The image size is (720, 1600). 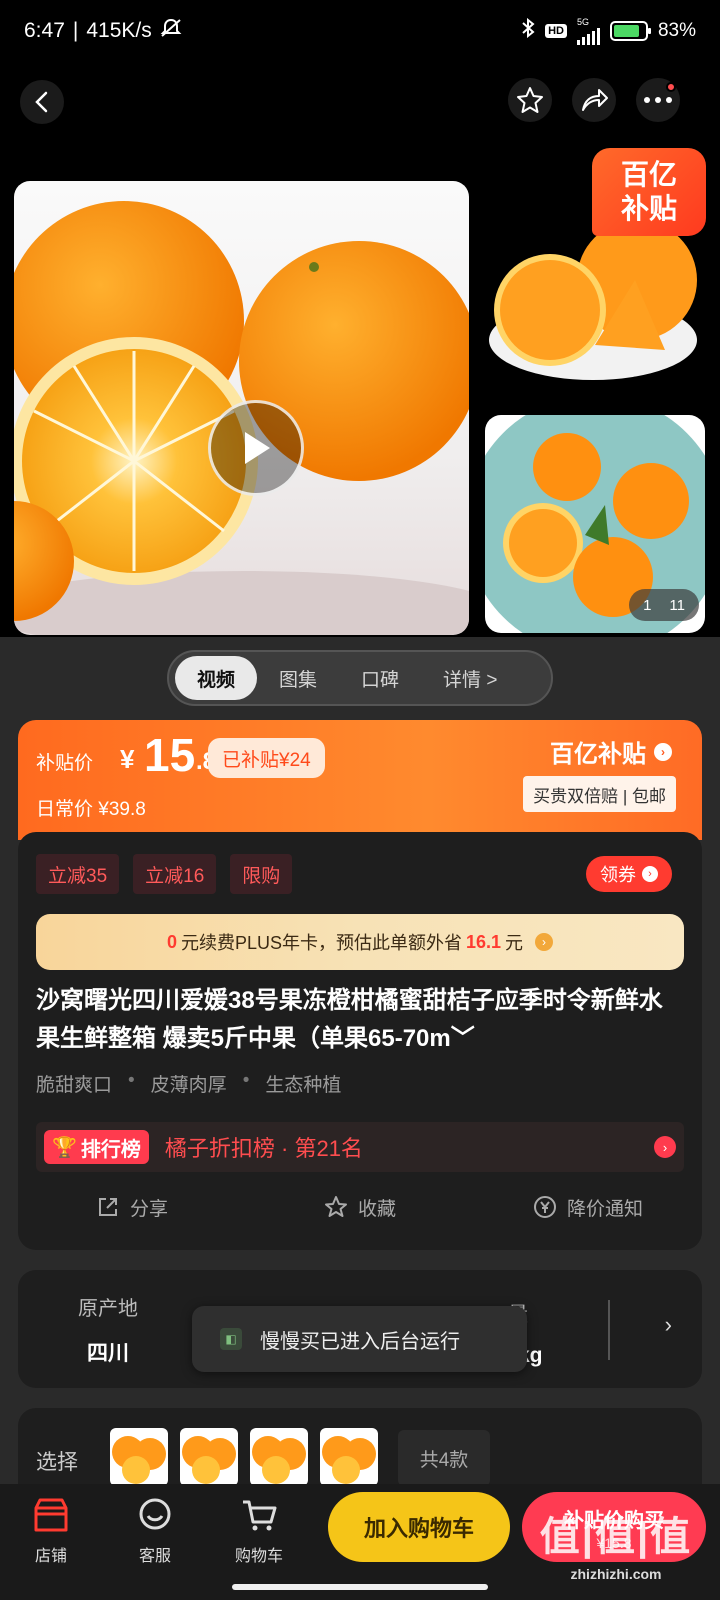 I want to click on play-icon, so click(x=257, y=448).